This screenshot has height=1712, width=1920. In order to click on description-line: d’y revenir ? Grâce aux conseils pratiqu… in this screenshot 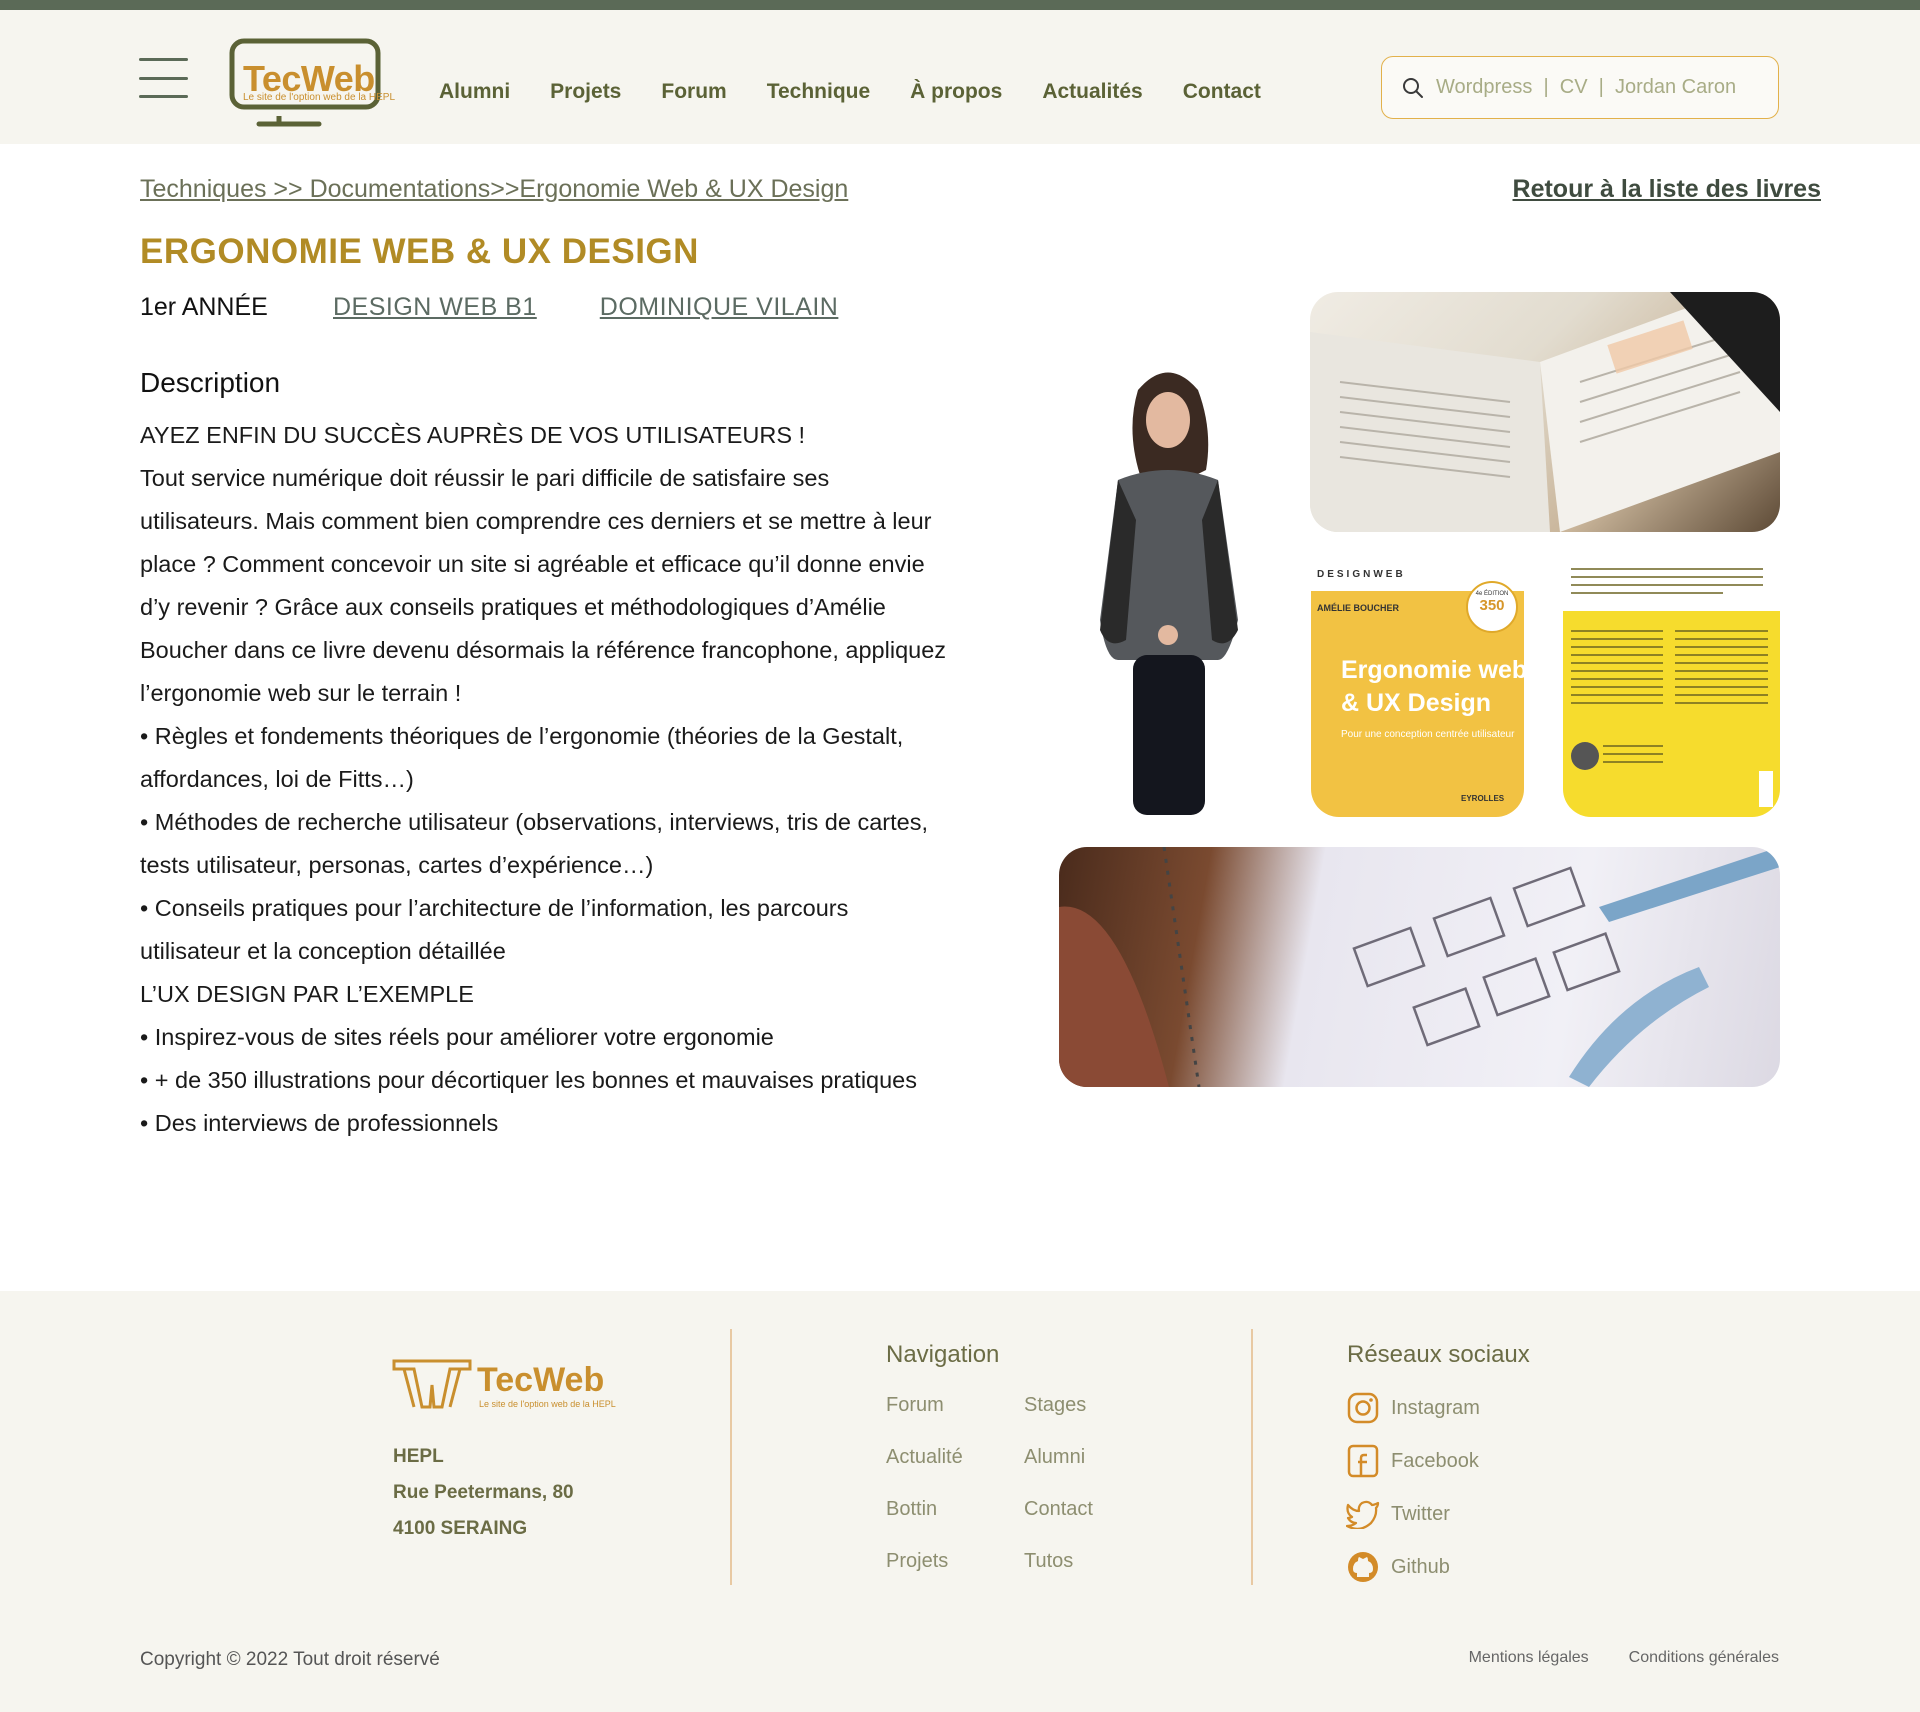, I will do `click(513, 607)`.